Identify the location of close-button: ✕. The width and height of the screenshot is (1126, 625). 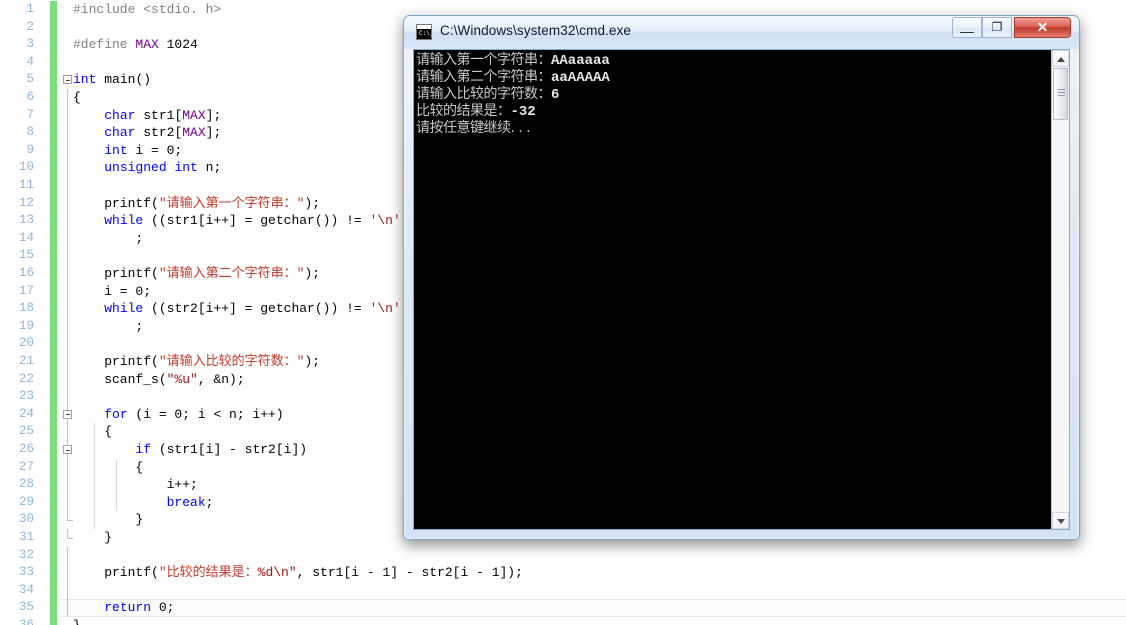
(1042, 27).